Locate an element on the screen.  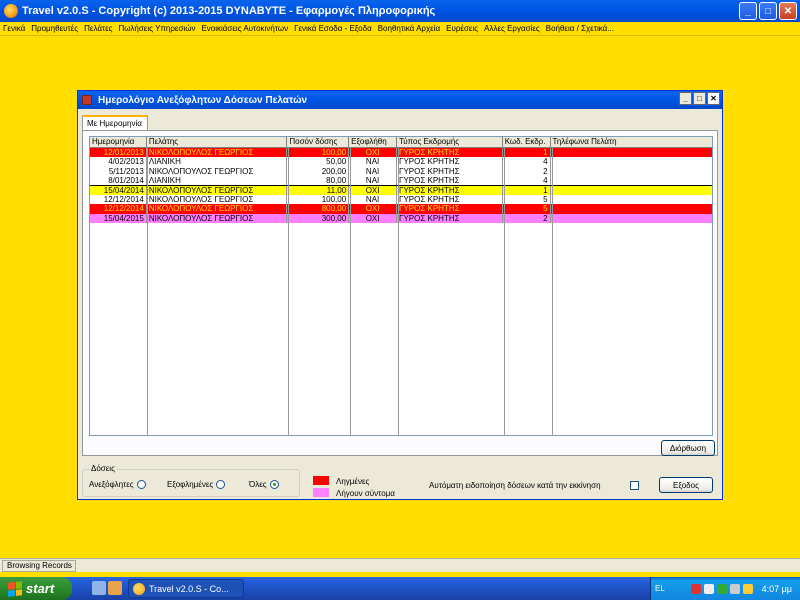
tab-by-date: Με Ημερομηνία is located at coordinates (115, 123).